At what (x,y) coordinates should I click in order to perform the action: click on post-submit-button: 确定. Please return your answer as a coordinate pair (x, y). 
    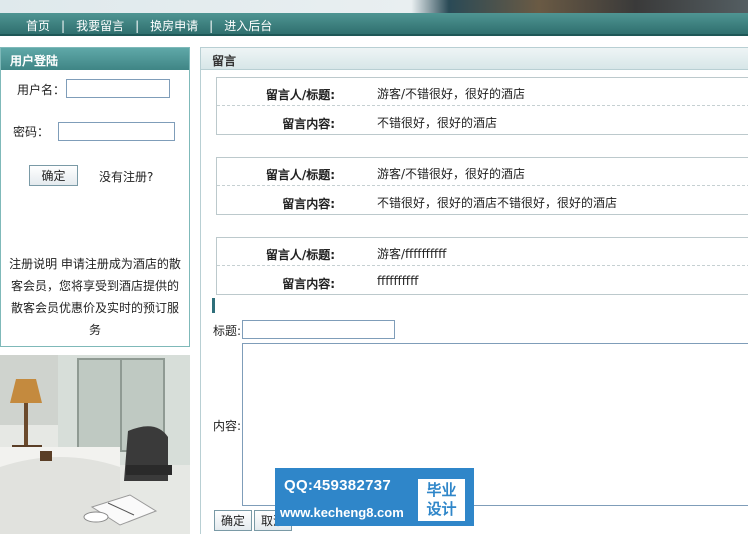
    Looking at the image, I should click on (233, 520).